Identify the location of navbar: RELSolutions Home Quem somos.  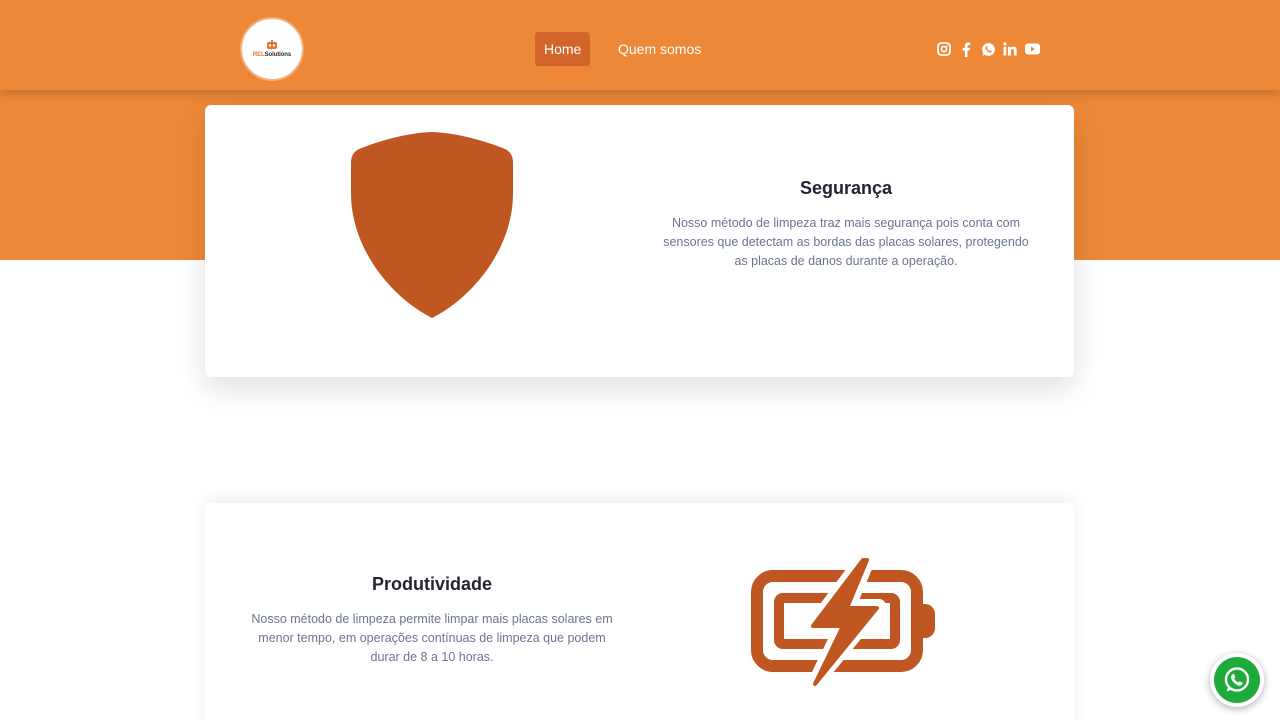
(640, 45).